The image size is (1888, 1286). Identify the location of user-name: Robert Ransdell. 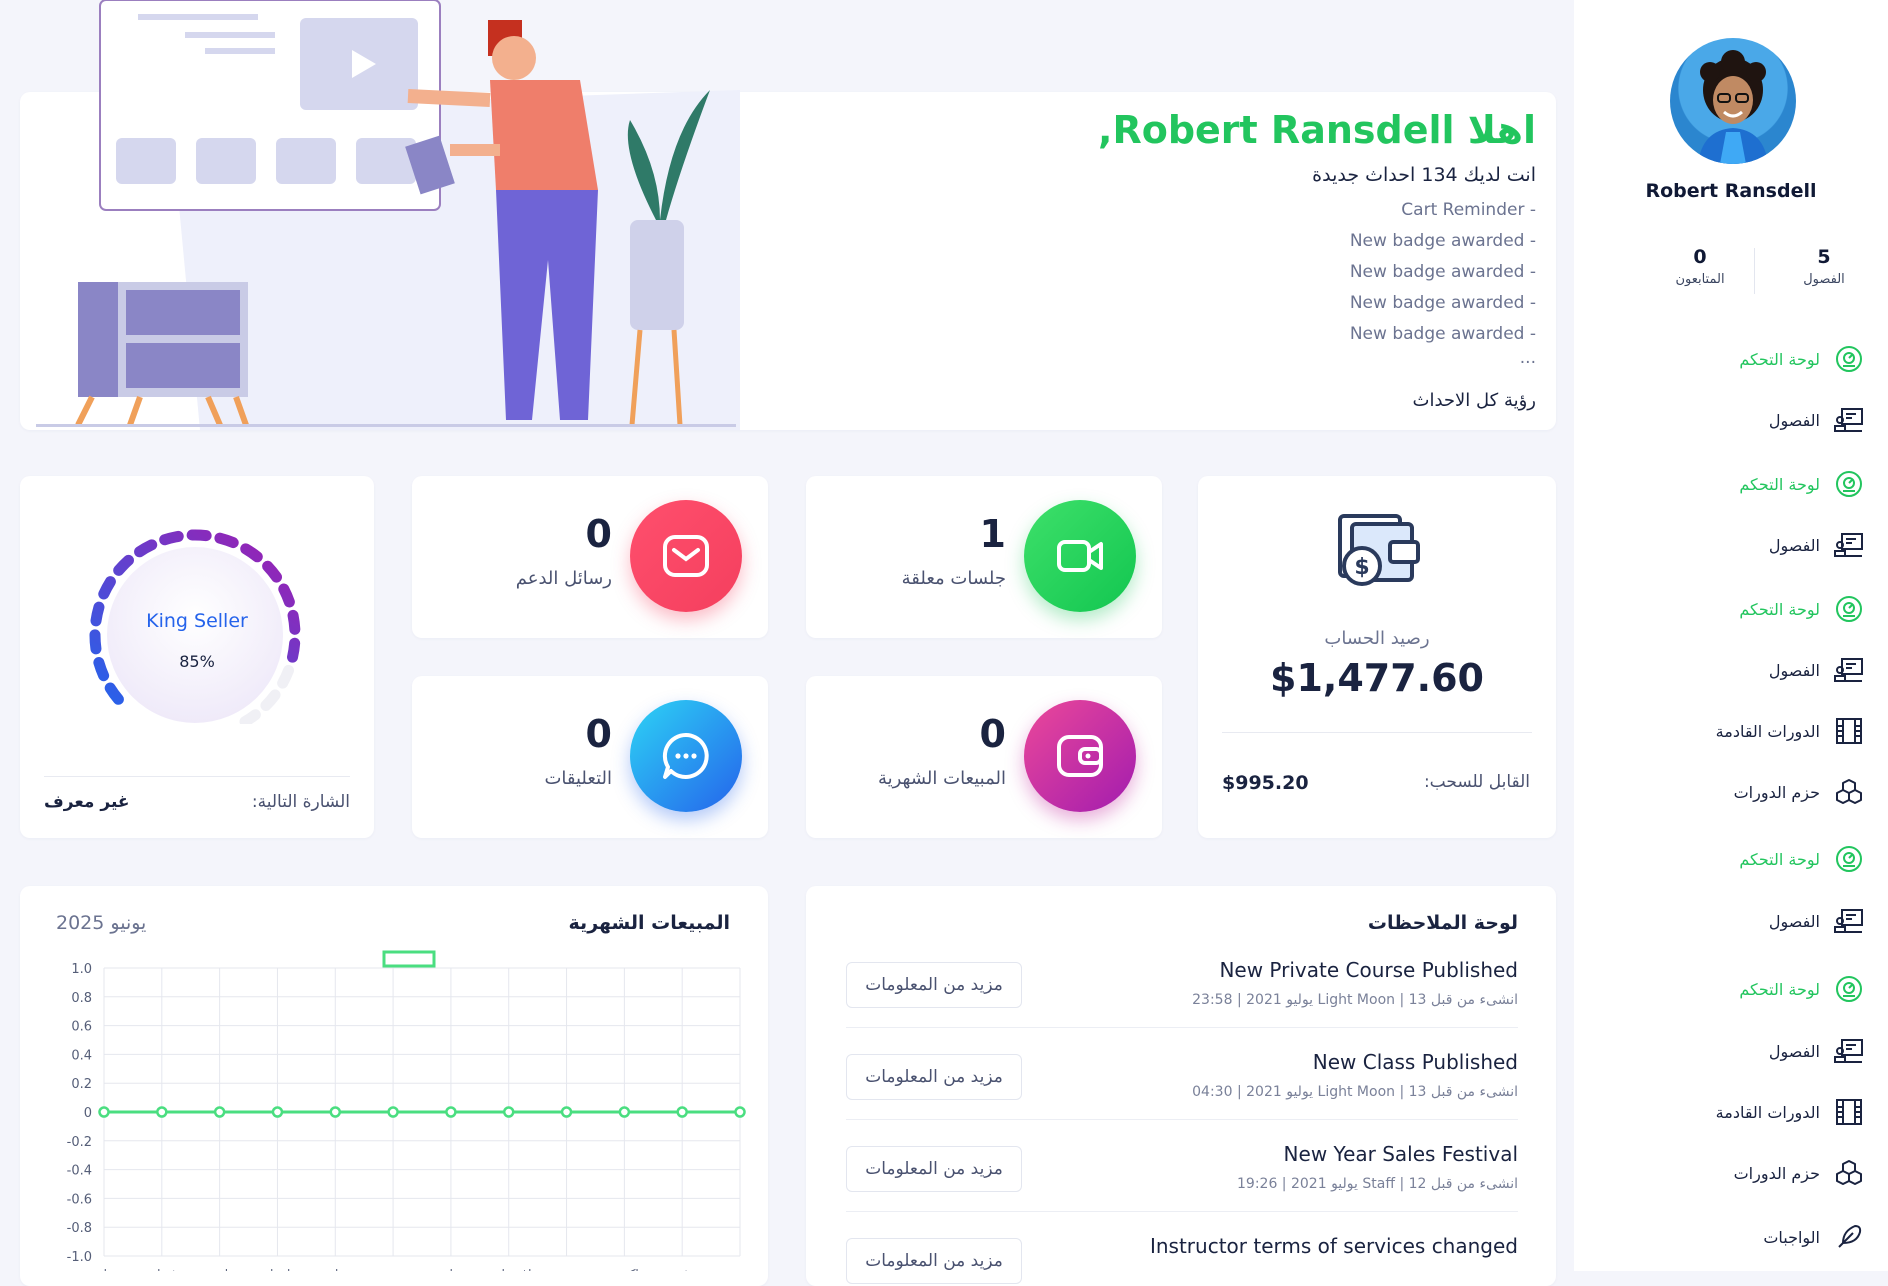
(1731, 191).